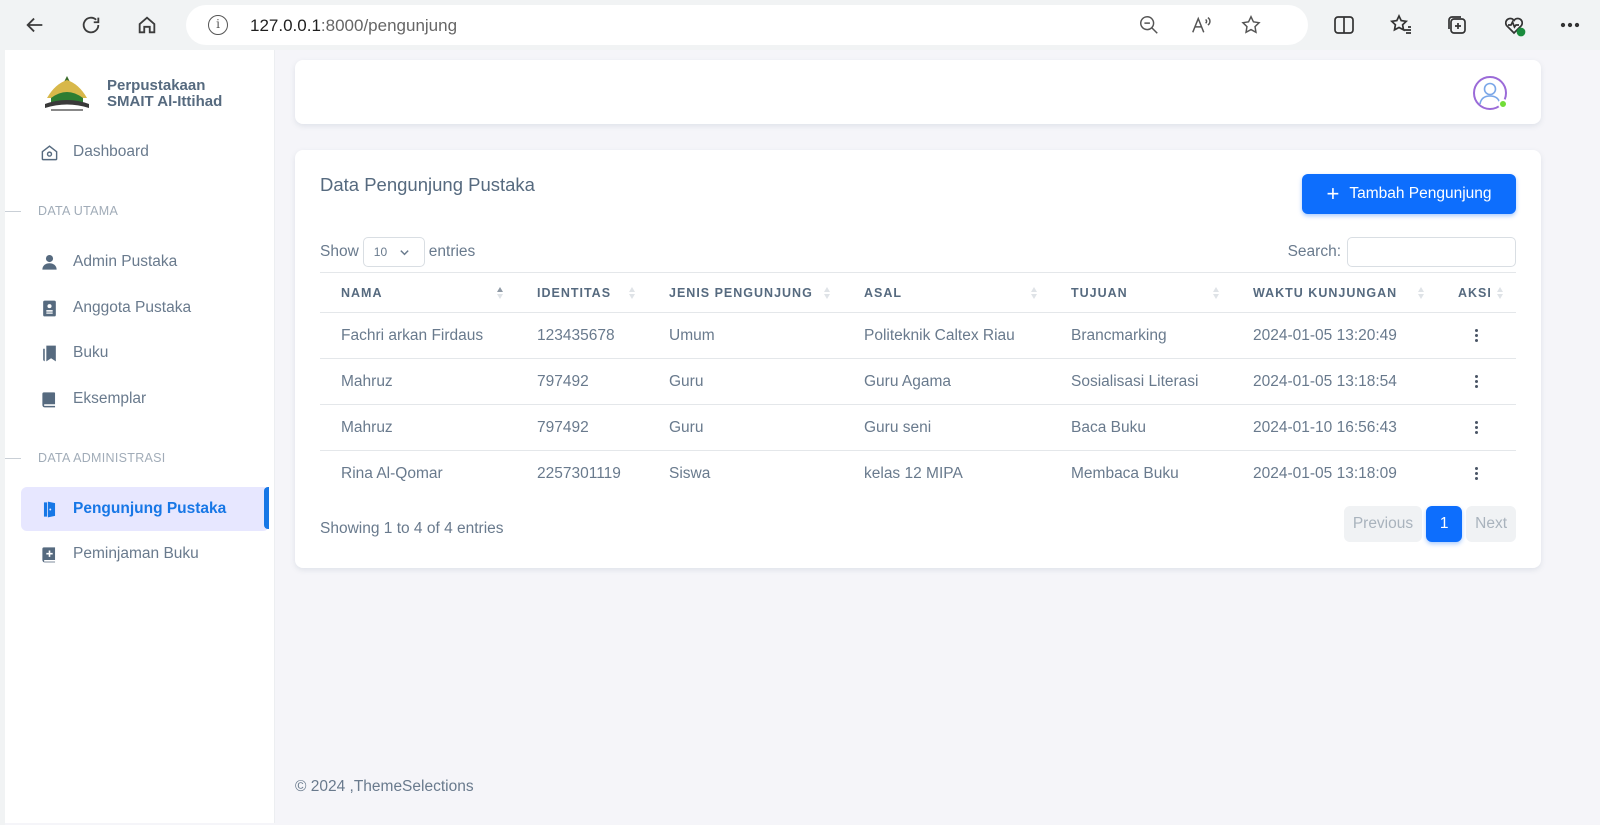  I want to click on cell-identitas: 123435678, so click(582, 335).